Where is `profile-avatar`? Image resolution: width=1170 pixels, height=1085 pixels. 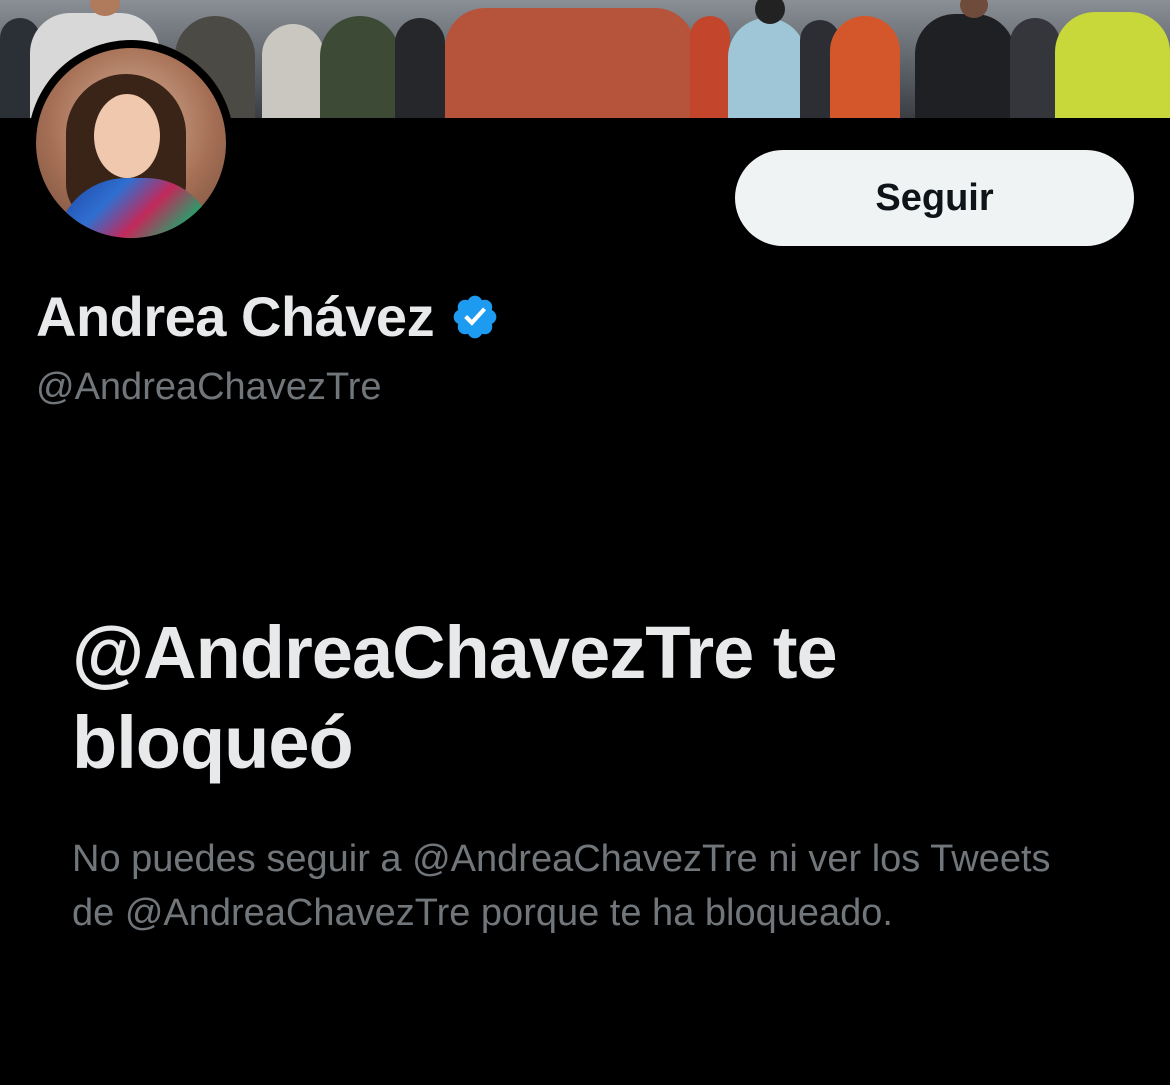
profile-avatar is located at coordinates (131, 143).